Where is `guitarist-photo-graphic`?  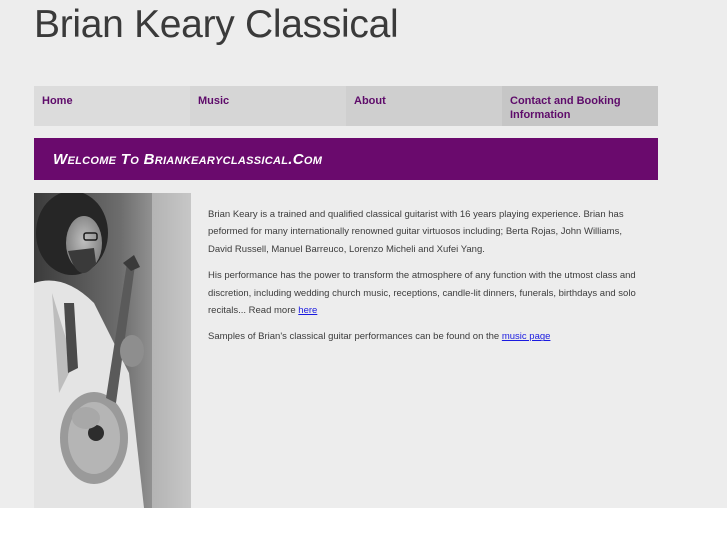 guitarist-photo-graphic is located at coordinates (112, 350).